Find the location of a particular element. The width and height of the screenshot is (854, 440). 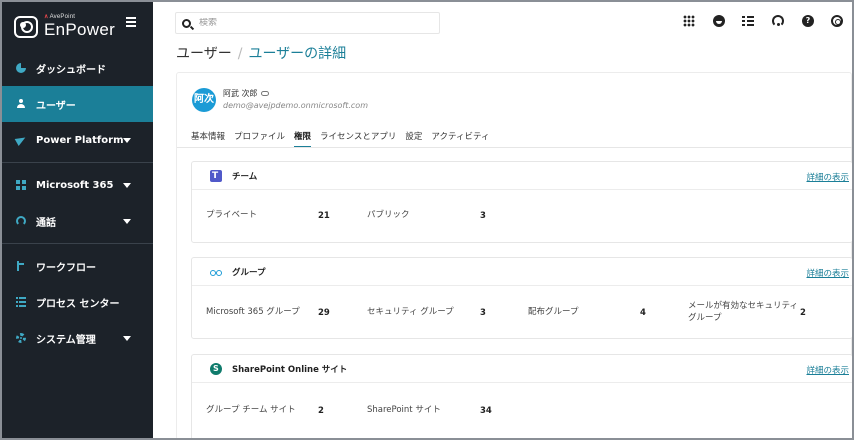

breadcrumb-parent: ユーザー is located at coordinates (204, 54).